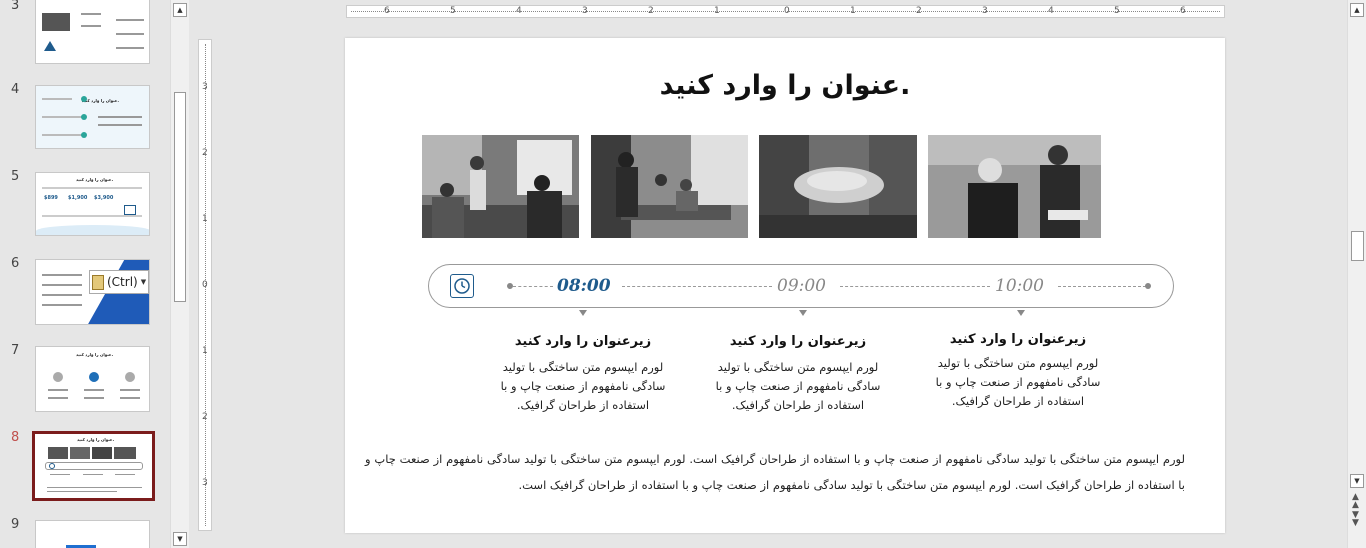 The width and height of the screenshot is (1366, 548). I want to click on timeline-bar: 08:00 09:00 10:00, so click(801, 286).